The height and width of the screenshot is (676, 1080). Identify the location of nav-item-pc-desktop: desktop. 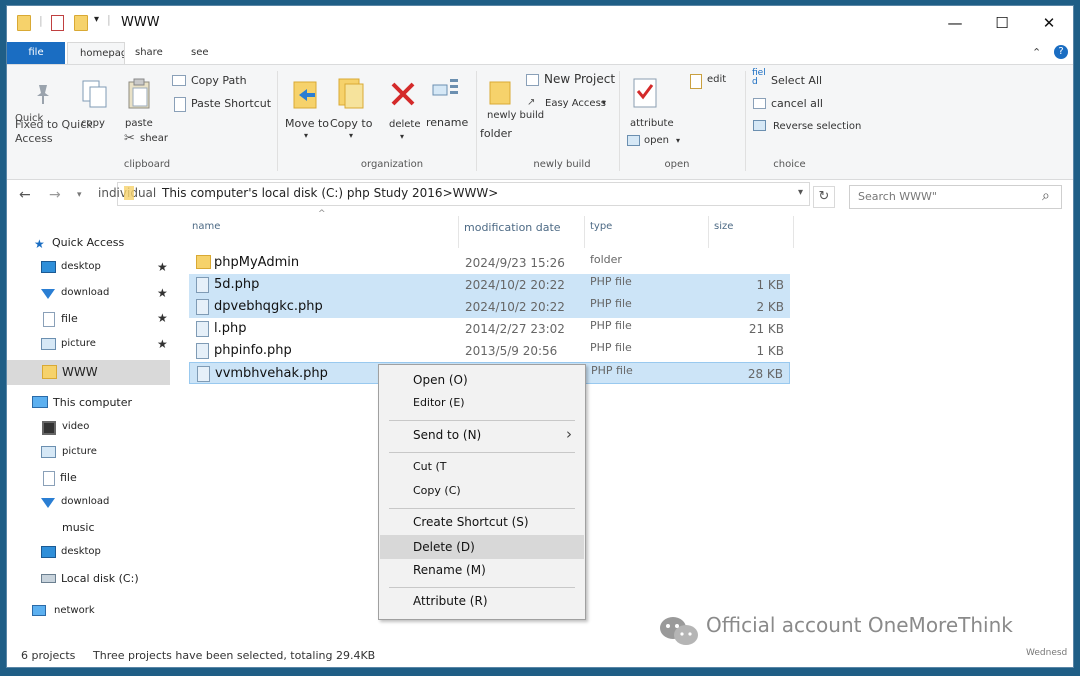
(88, 553).